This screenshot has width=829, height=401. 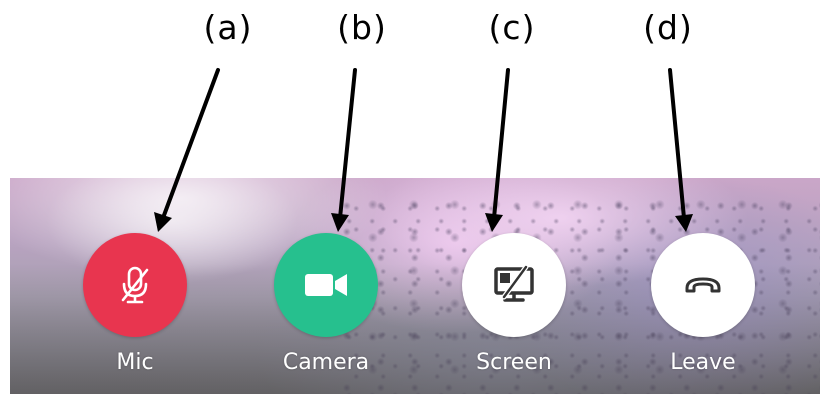 I want to click on leave-label: Leave, so click(x=703, y=362).